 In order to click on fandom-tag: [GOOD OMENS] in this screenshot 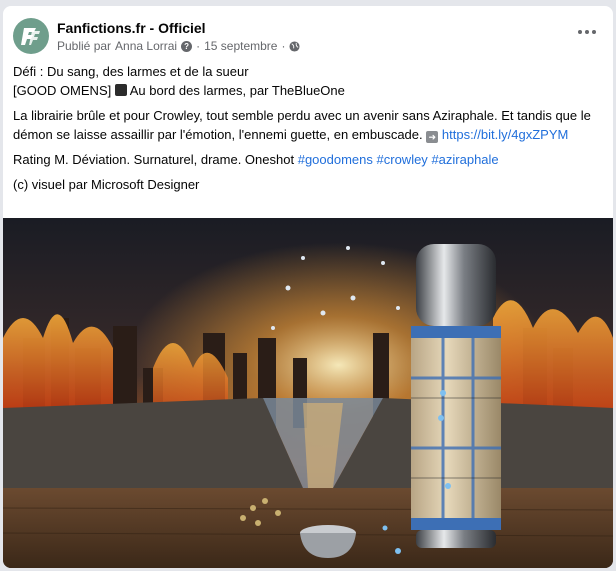, I will do `click(62, 90)`.